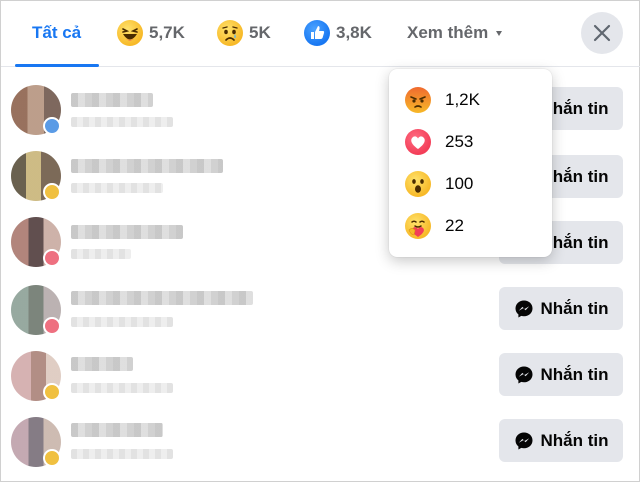  I want to click on tab-all: Tất cả, so click(56, 33).